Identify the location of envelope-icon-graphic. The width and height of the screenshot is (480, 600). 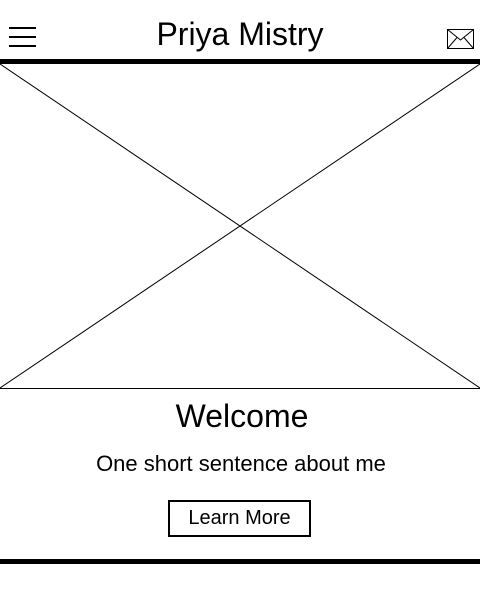
(460, 39).